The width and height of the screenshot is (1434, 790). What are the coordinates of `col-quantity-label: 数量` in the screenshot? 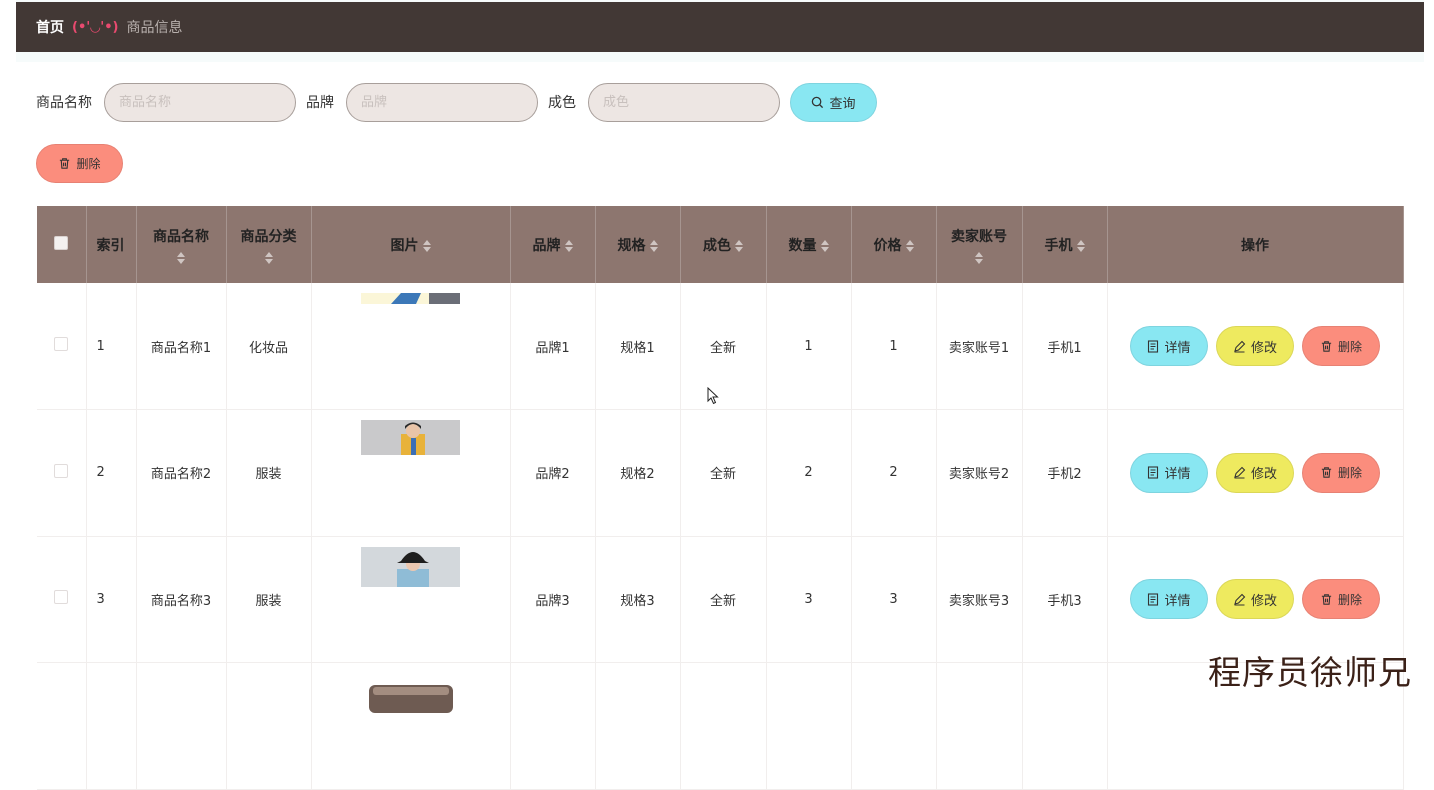 It's located at (802, 245).